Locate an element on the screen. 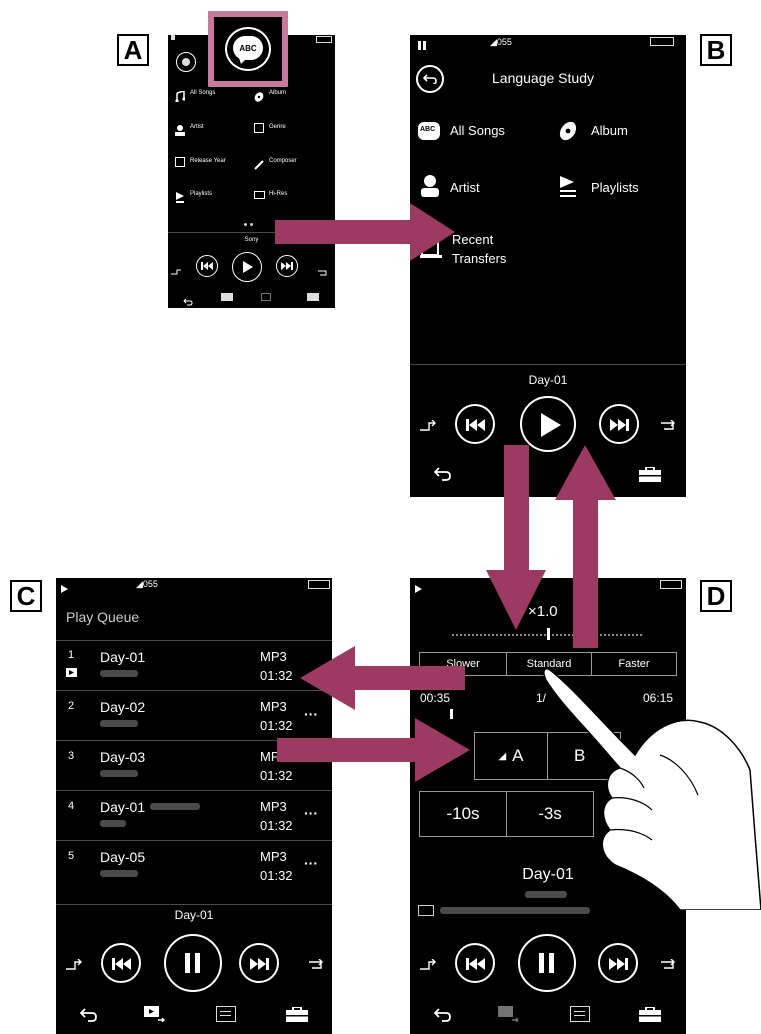 This screenshot has height=1034, width=761. arrow-b-to-d is located at coordinates (516, 537).